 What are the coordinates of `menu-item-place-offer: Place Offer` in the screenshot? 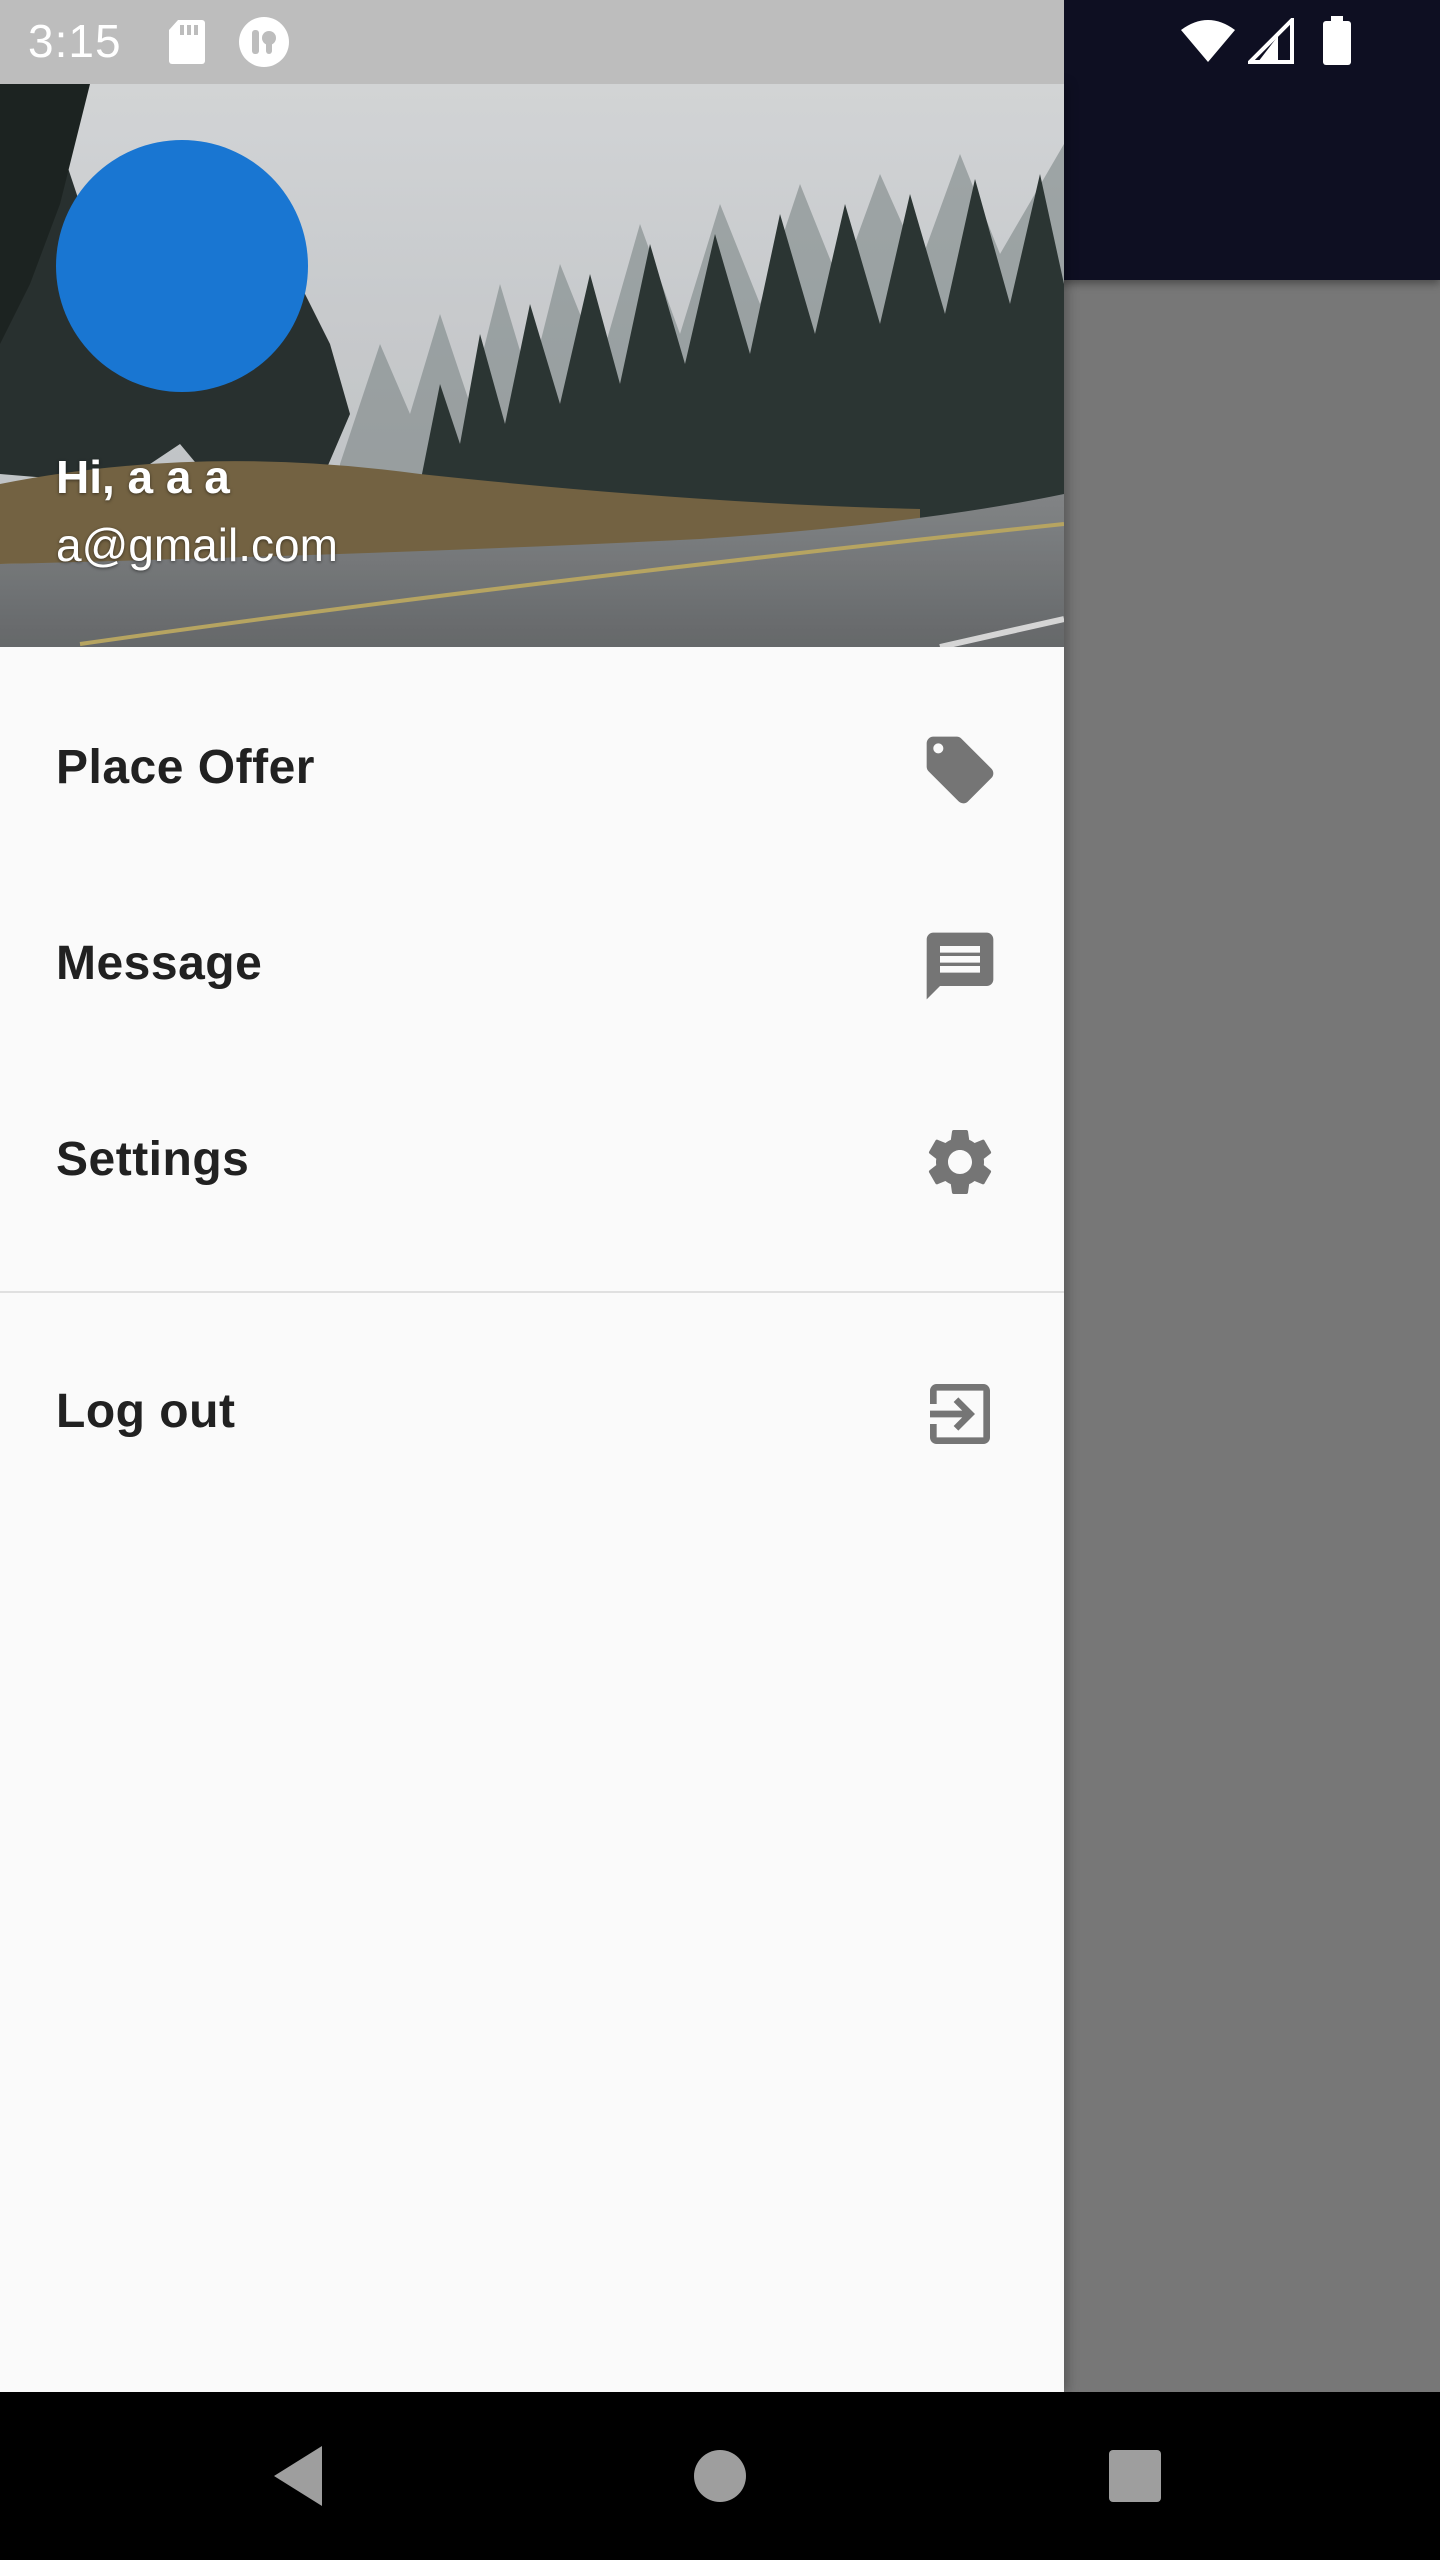 It's located at (532, 769).